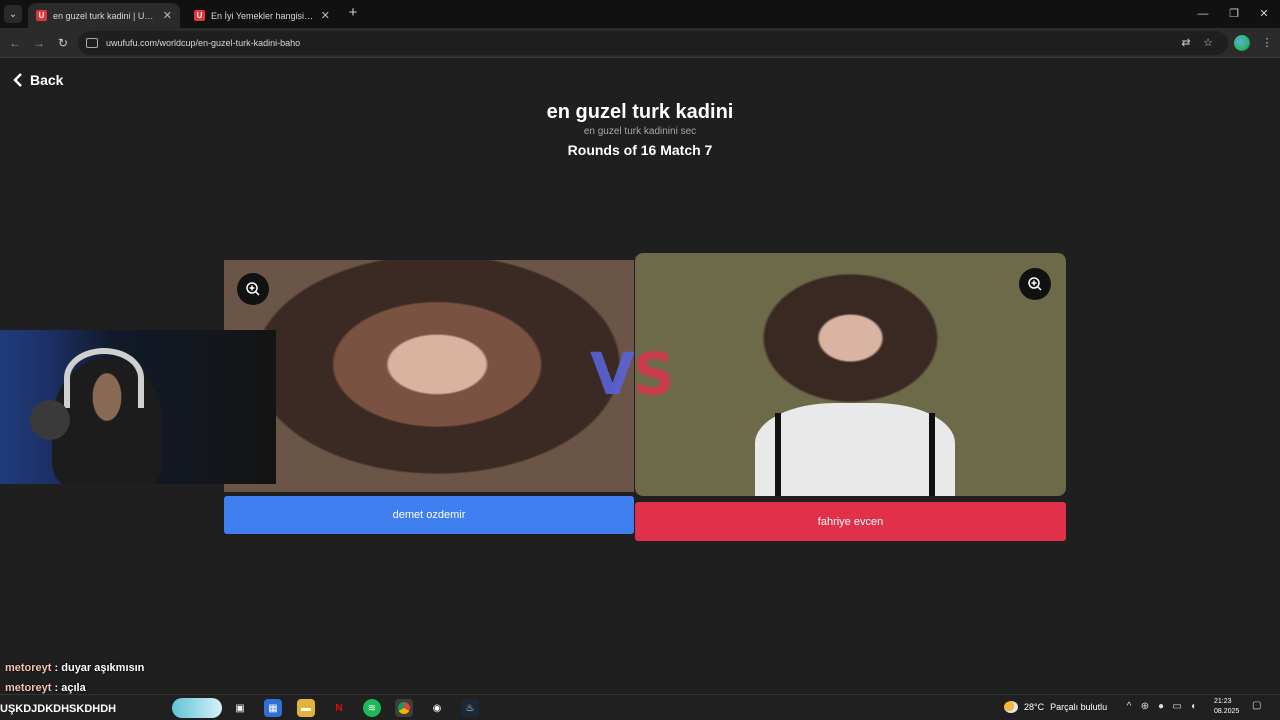 The width and height of the screenshot is (1280, 720). What do you see at coordinates (104, 378) in the screenshot?
I see `headset-graphic` at bounding box center [104, 378].